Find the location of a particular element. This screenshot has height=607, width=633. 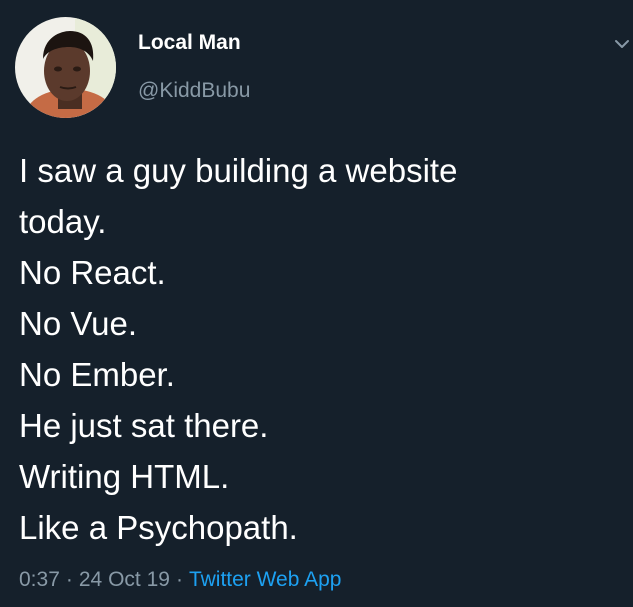

tweet-line: No Vue. is located at coordinates (78, 323).